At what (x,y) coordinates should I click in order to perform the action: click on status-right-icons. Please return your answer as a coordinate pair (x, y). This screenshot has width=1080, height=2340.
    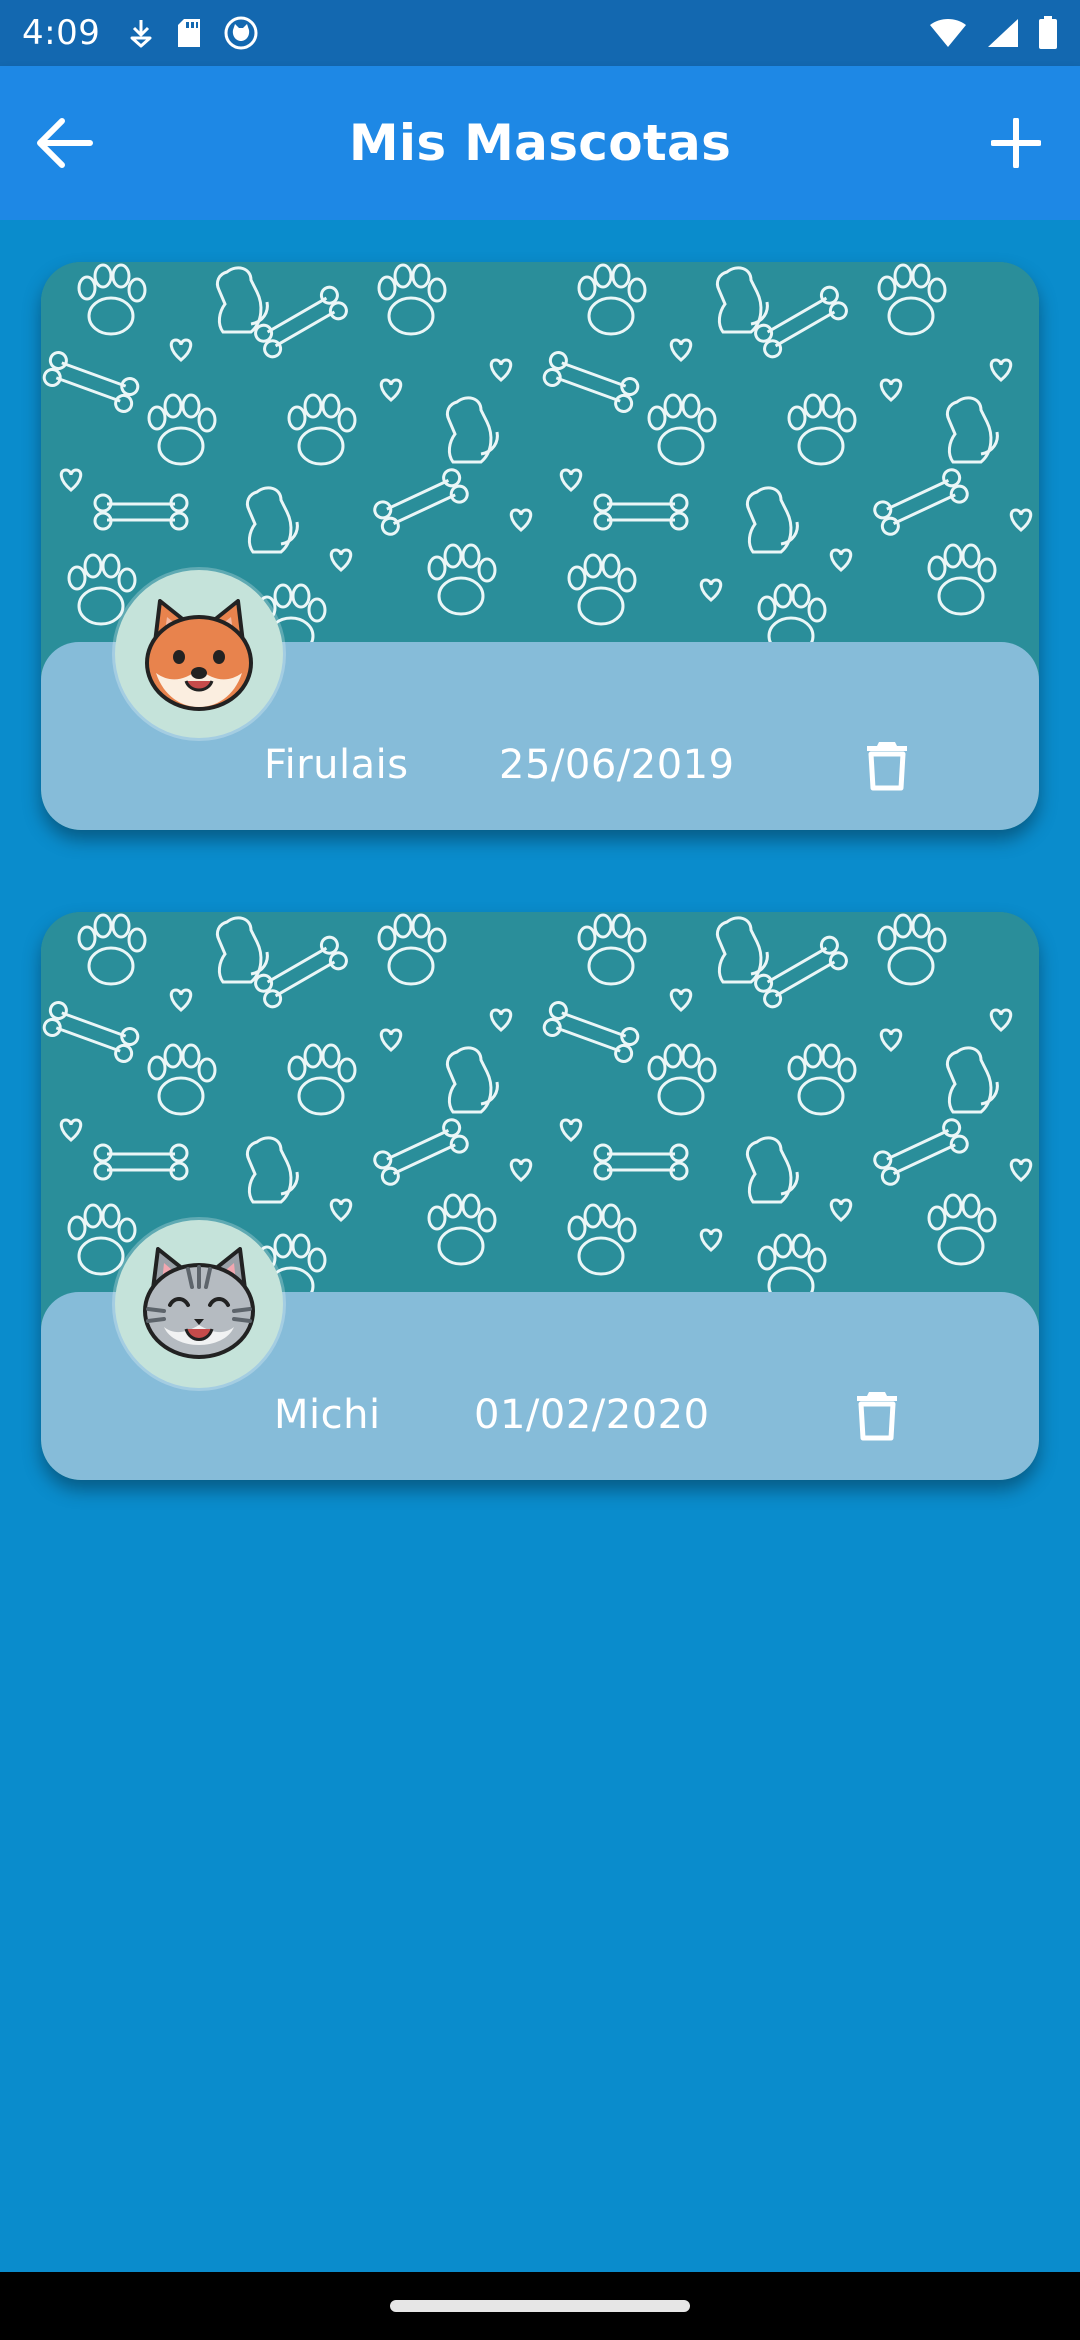
    Looking at the image, I should click on (993, 33).